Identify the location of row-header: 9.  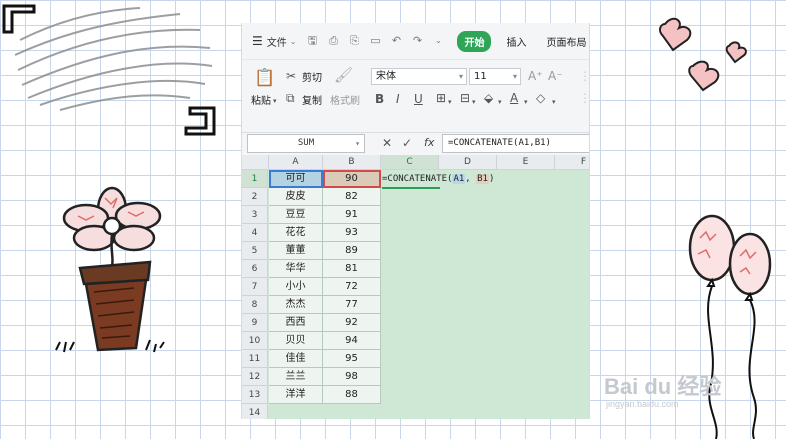
(255, 323).